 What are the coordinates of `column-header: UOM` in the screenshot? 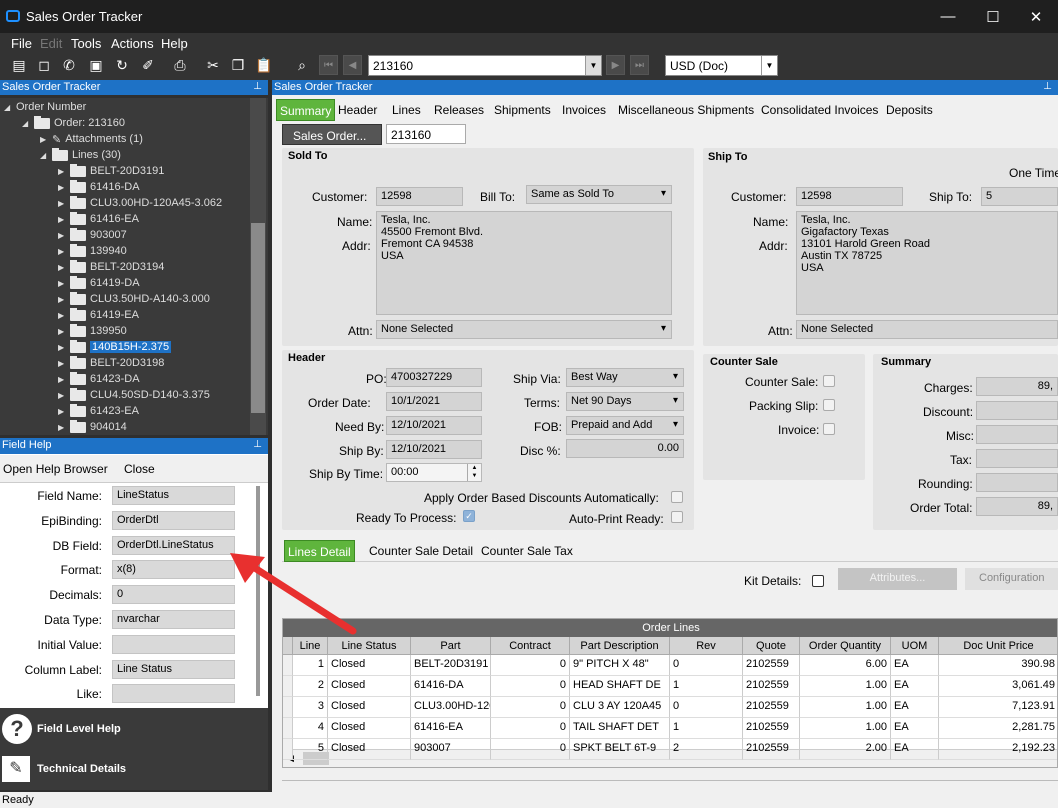 It's located at (915, 646).